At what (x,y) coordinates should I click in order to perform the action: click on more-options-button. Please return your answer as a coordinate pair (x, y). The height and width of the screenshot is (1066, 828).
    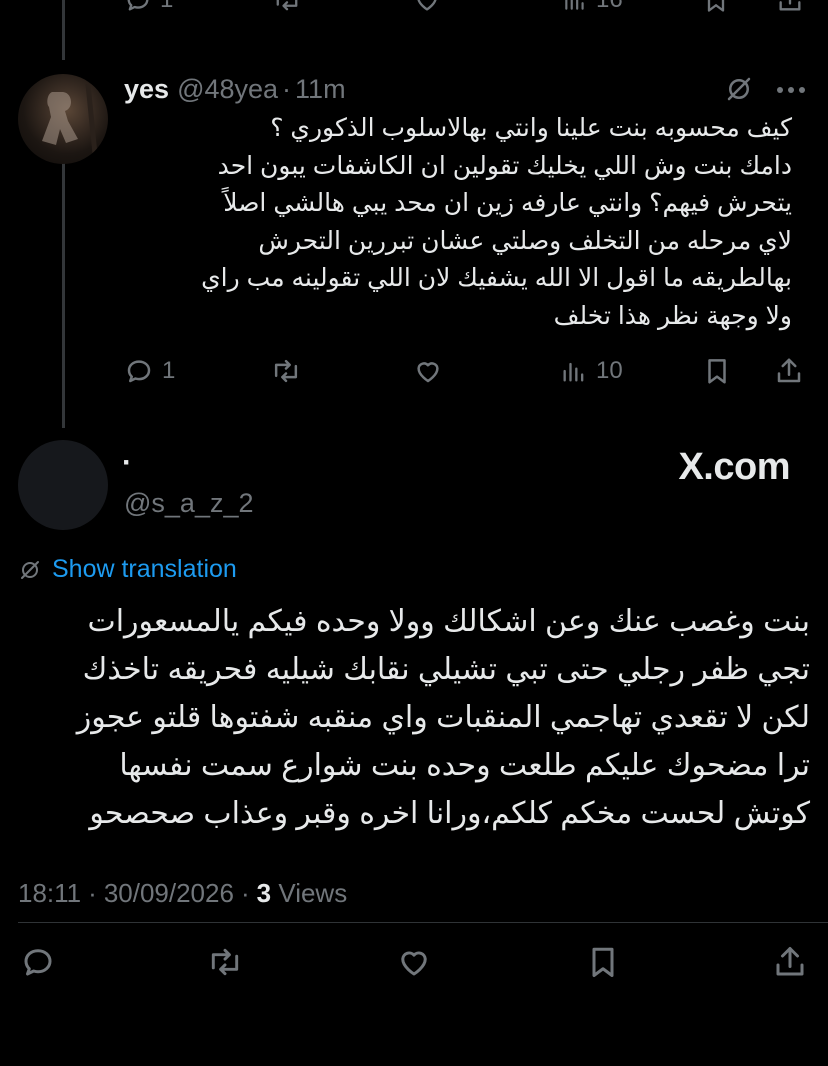
    Looking at the image, I should click on (791, 90).